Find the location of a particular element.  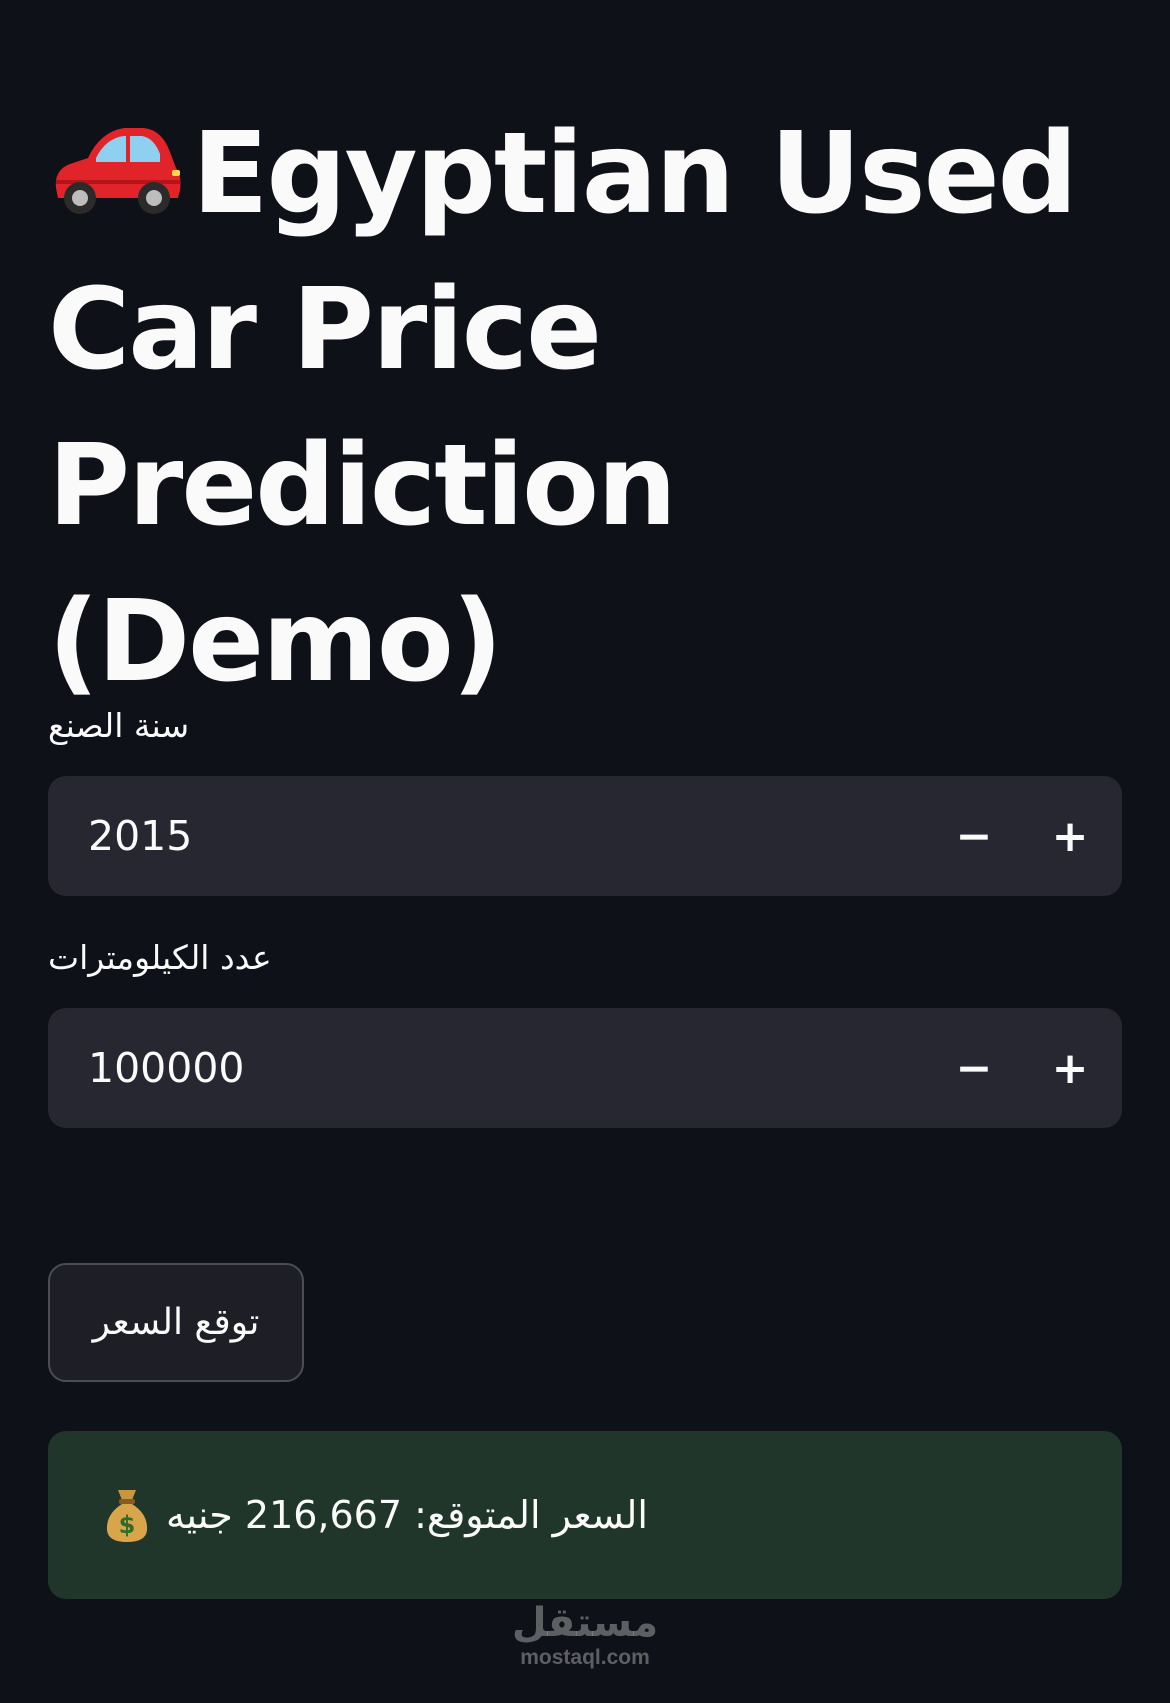

result-success-box: $ السعر المتوقع: 216,667 جنيه is located at coordinates (585, 1515).